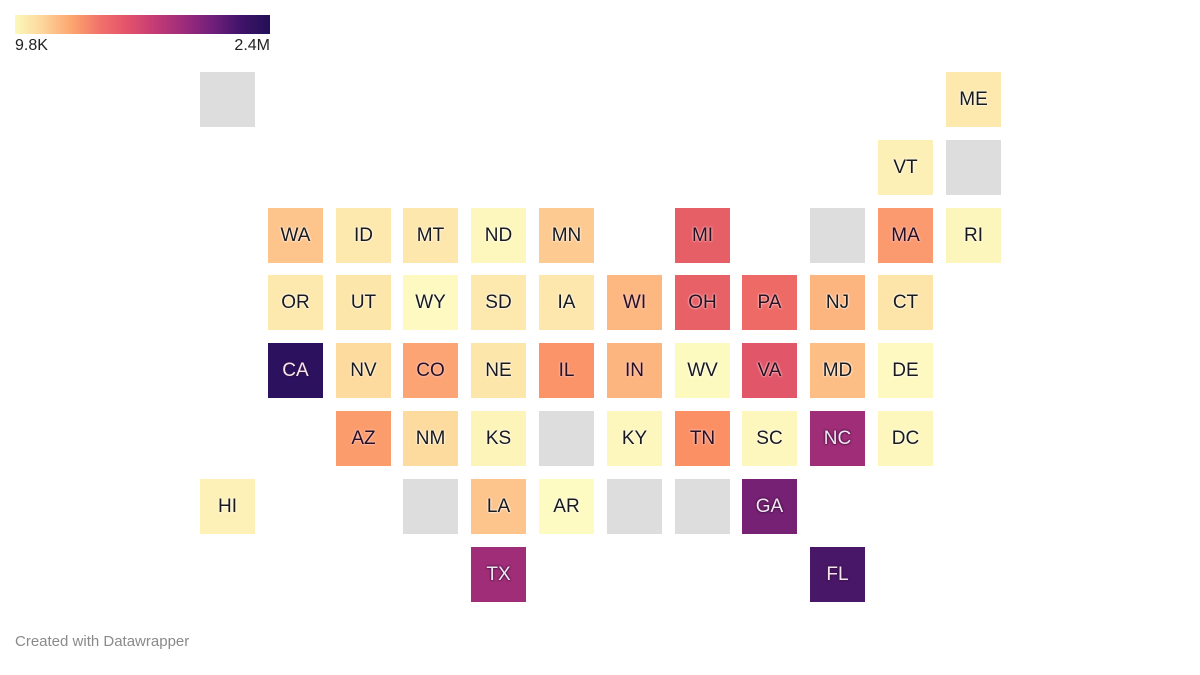  I want to click on state-tile-wv: WV, so click(702, 370).